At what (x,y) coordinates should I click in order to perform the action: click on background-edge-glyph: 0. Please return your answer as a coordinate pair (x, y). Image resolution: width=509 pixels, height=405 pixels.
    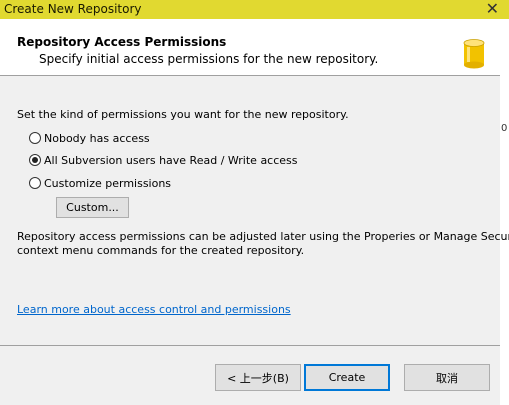
    Looking at the image, I should click on (504, 128).